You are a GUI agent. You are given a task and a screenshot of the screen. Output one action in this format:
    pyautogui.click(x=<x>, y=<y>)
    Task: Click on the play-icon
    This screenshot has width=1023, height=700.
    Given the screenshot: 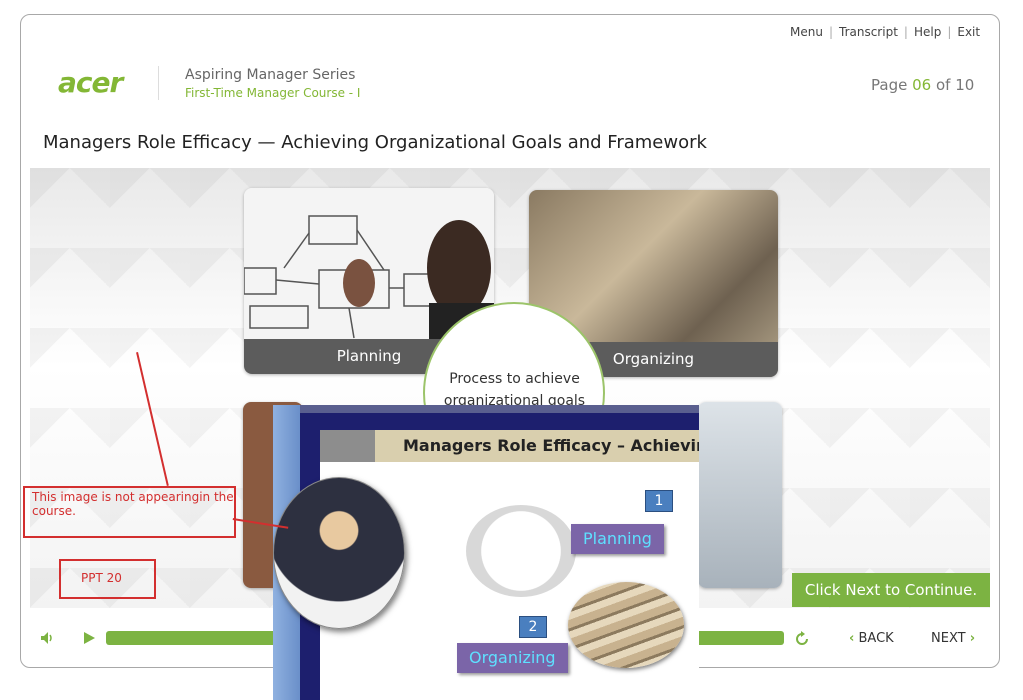 What is the action you would take?
    pyautogui.click(x=89, y=638)
    